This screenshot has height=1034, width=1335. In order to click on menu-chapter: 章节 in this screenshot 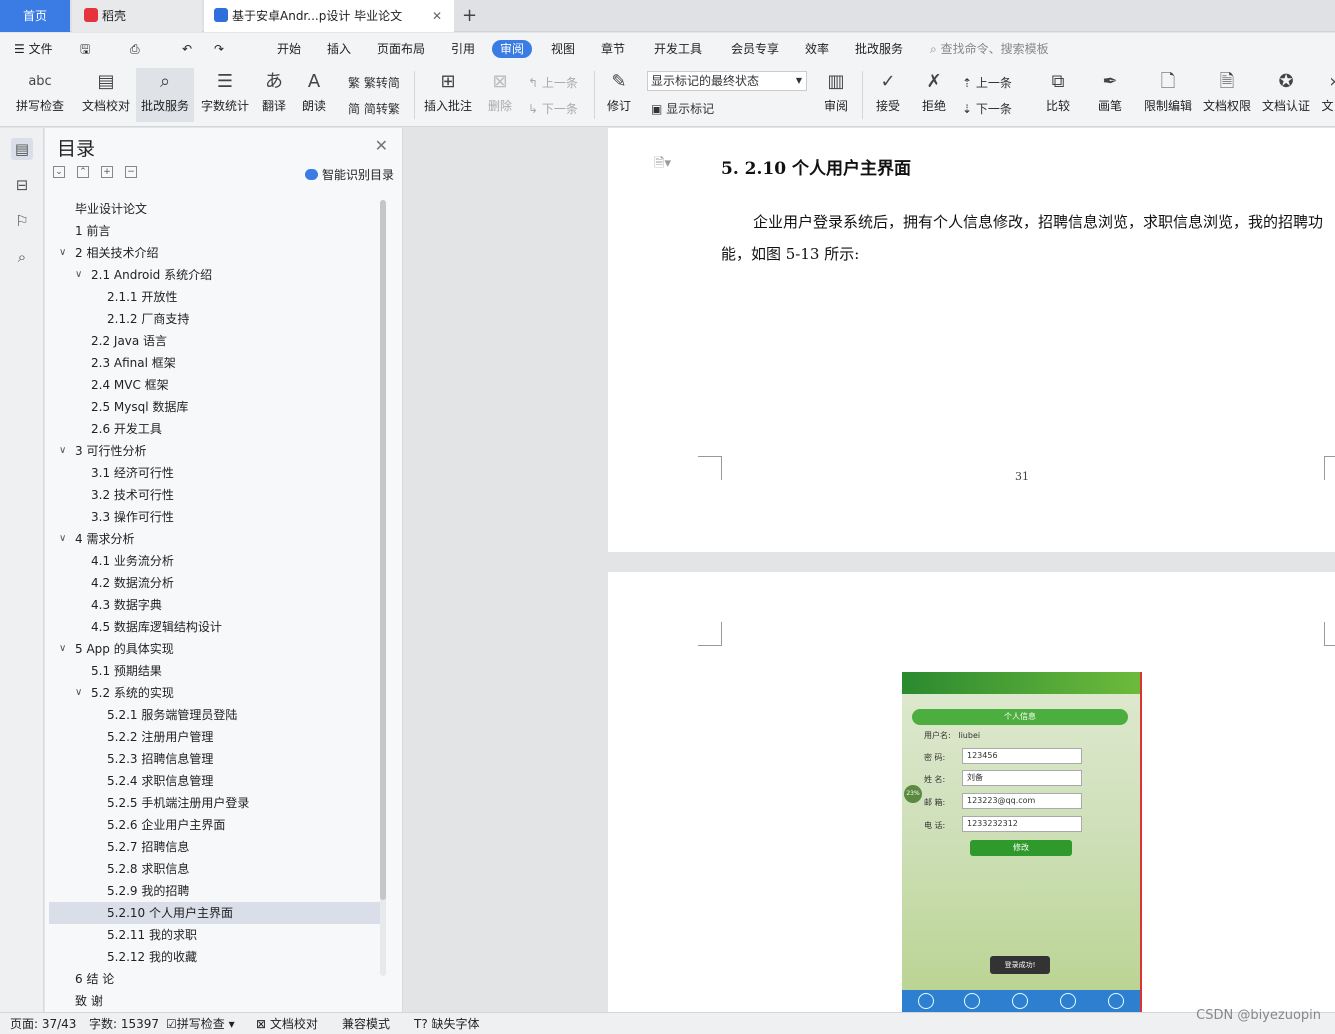, I will do `click(613, 49)`.